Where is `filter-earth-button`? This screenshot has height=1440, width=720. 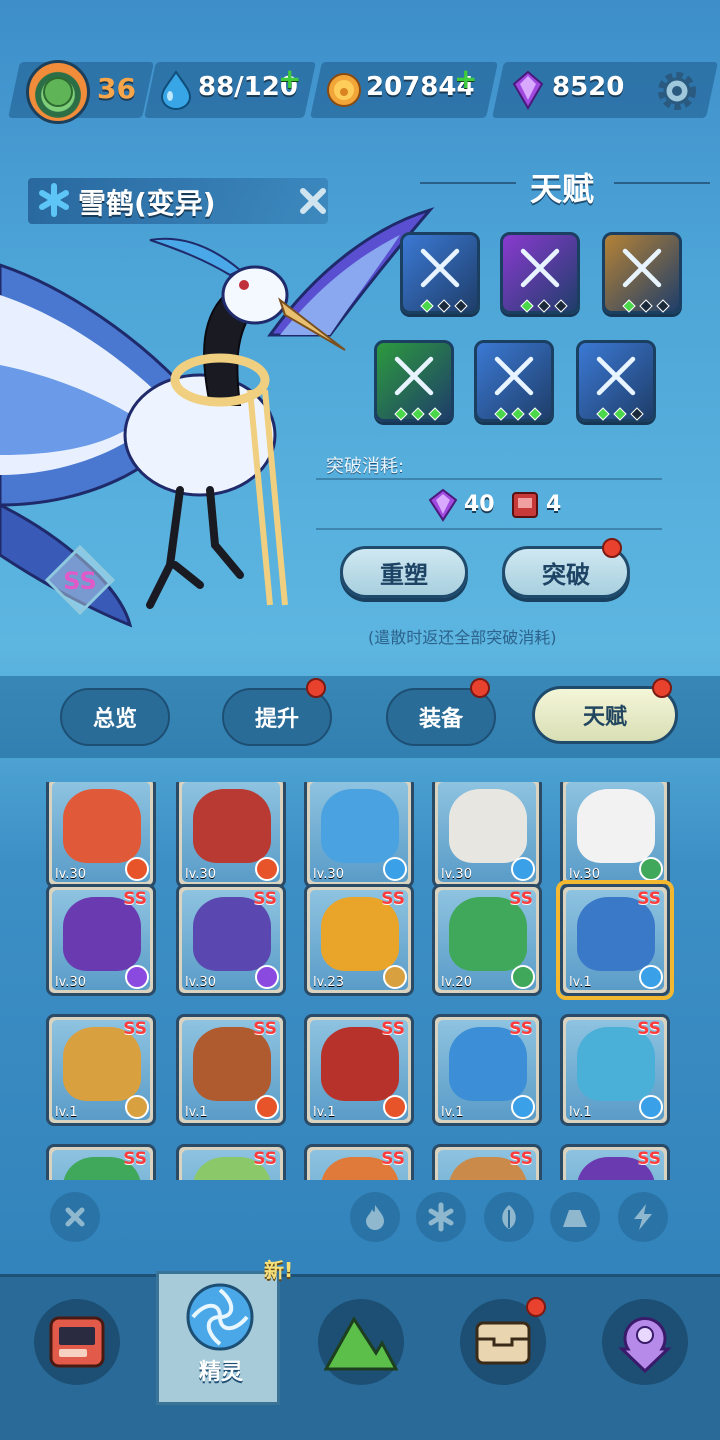 filter-earth-button is located at coordinates (575, 1217).